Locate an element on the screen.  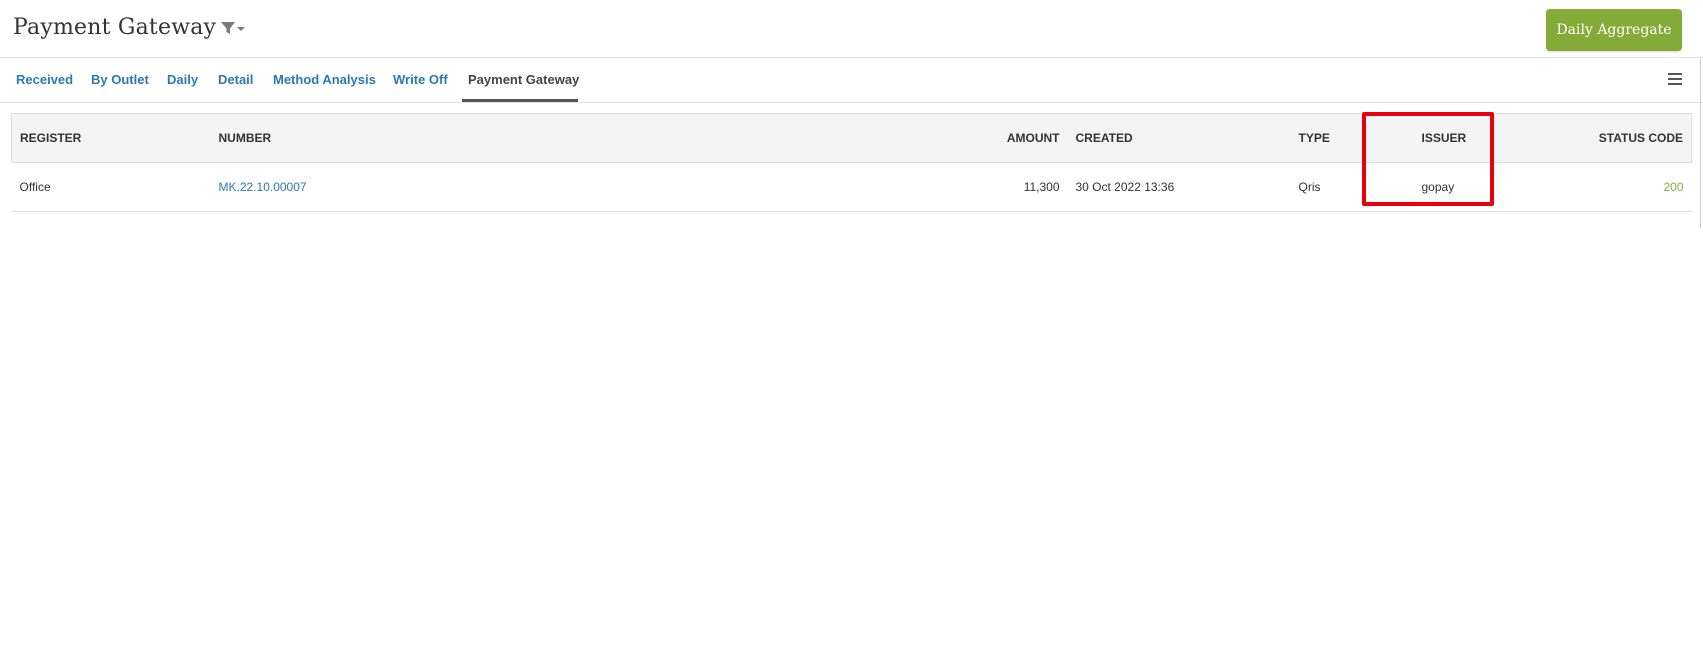
transaction-number-link: MK.22.10.00007 is located at coordinates (263, 187).